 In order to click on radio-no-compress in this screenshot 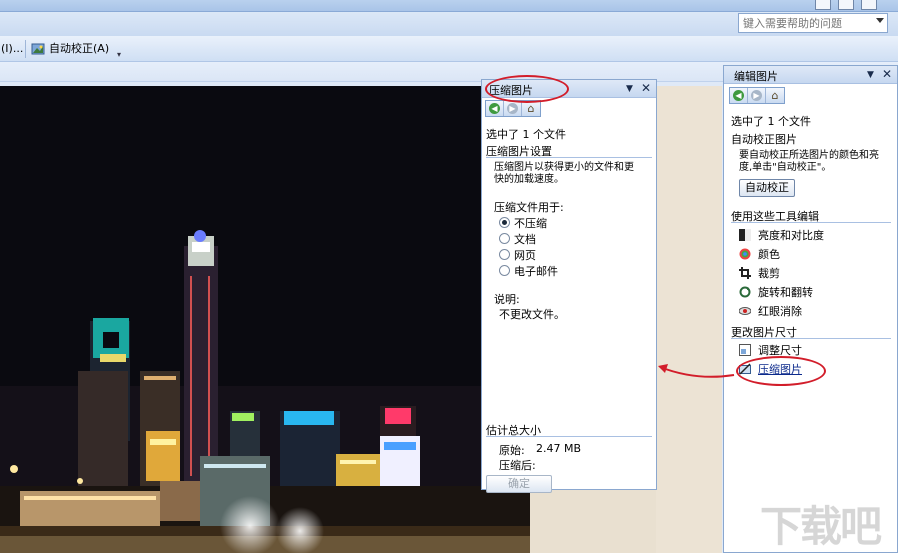, I will do `click(504, 222)`.